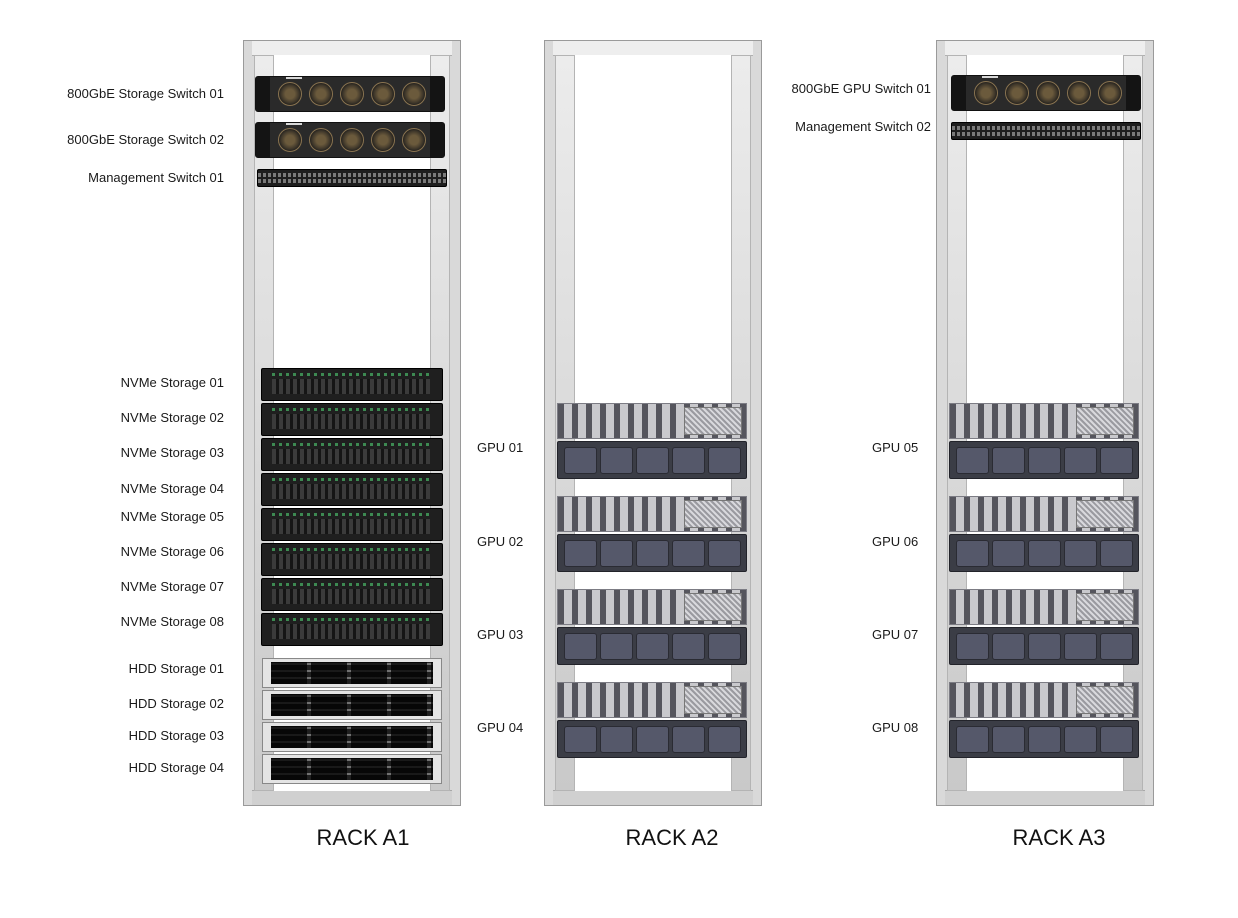 The height and width of the screenshot is (918, 1238). Describe the element at coordinates (895, 634) in the screenshot. I see `label-gpu-07: GPU 07` at that location.